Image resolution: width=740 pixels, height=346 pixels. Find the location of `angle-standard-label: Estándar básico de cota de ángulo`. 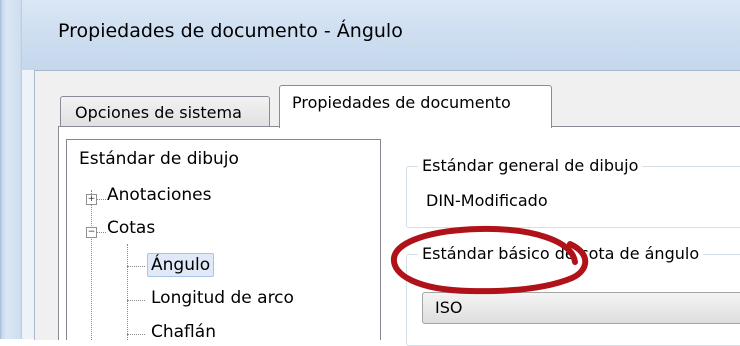

angle-standard-label: Estándar básico de cota de ángulo is located at coordinates (561, 253).